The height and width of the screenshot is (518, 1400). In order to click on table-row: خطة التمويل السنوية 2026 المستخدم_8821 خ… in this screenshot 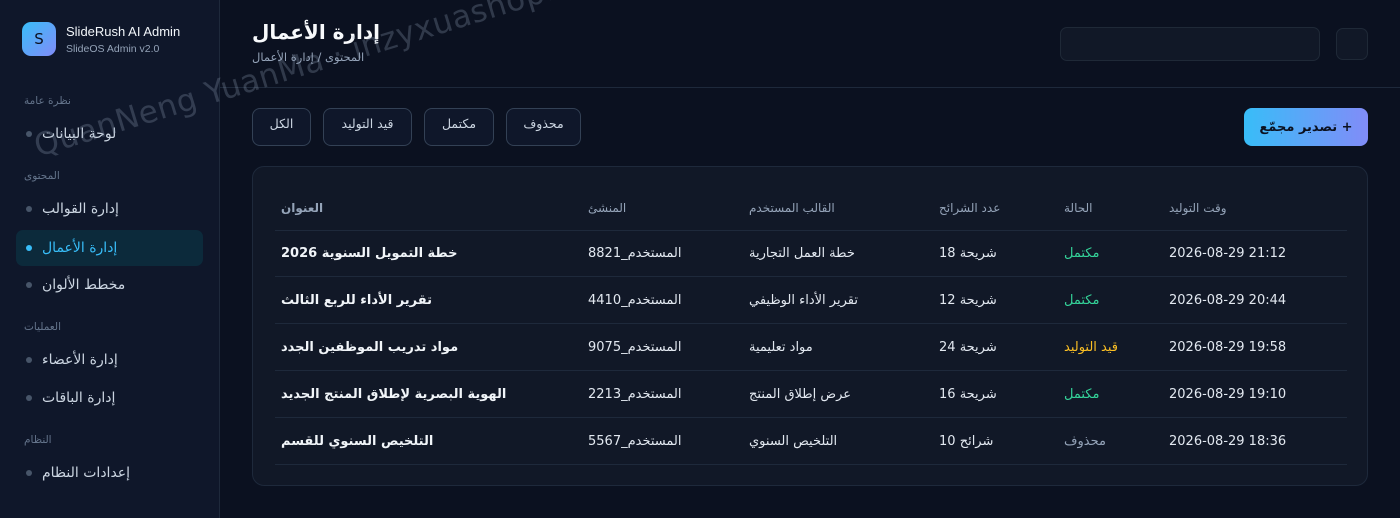, I will do `click(811, 253)`.